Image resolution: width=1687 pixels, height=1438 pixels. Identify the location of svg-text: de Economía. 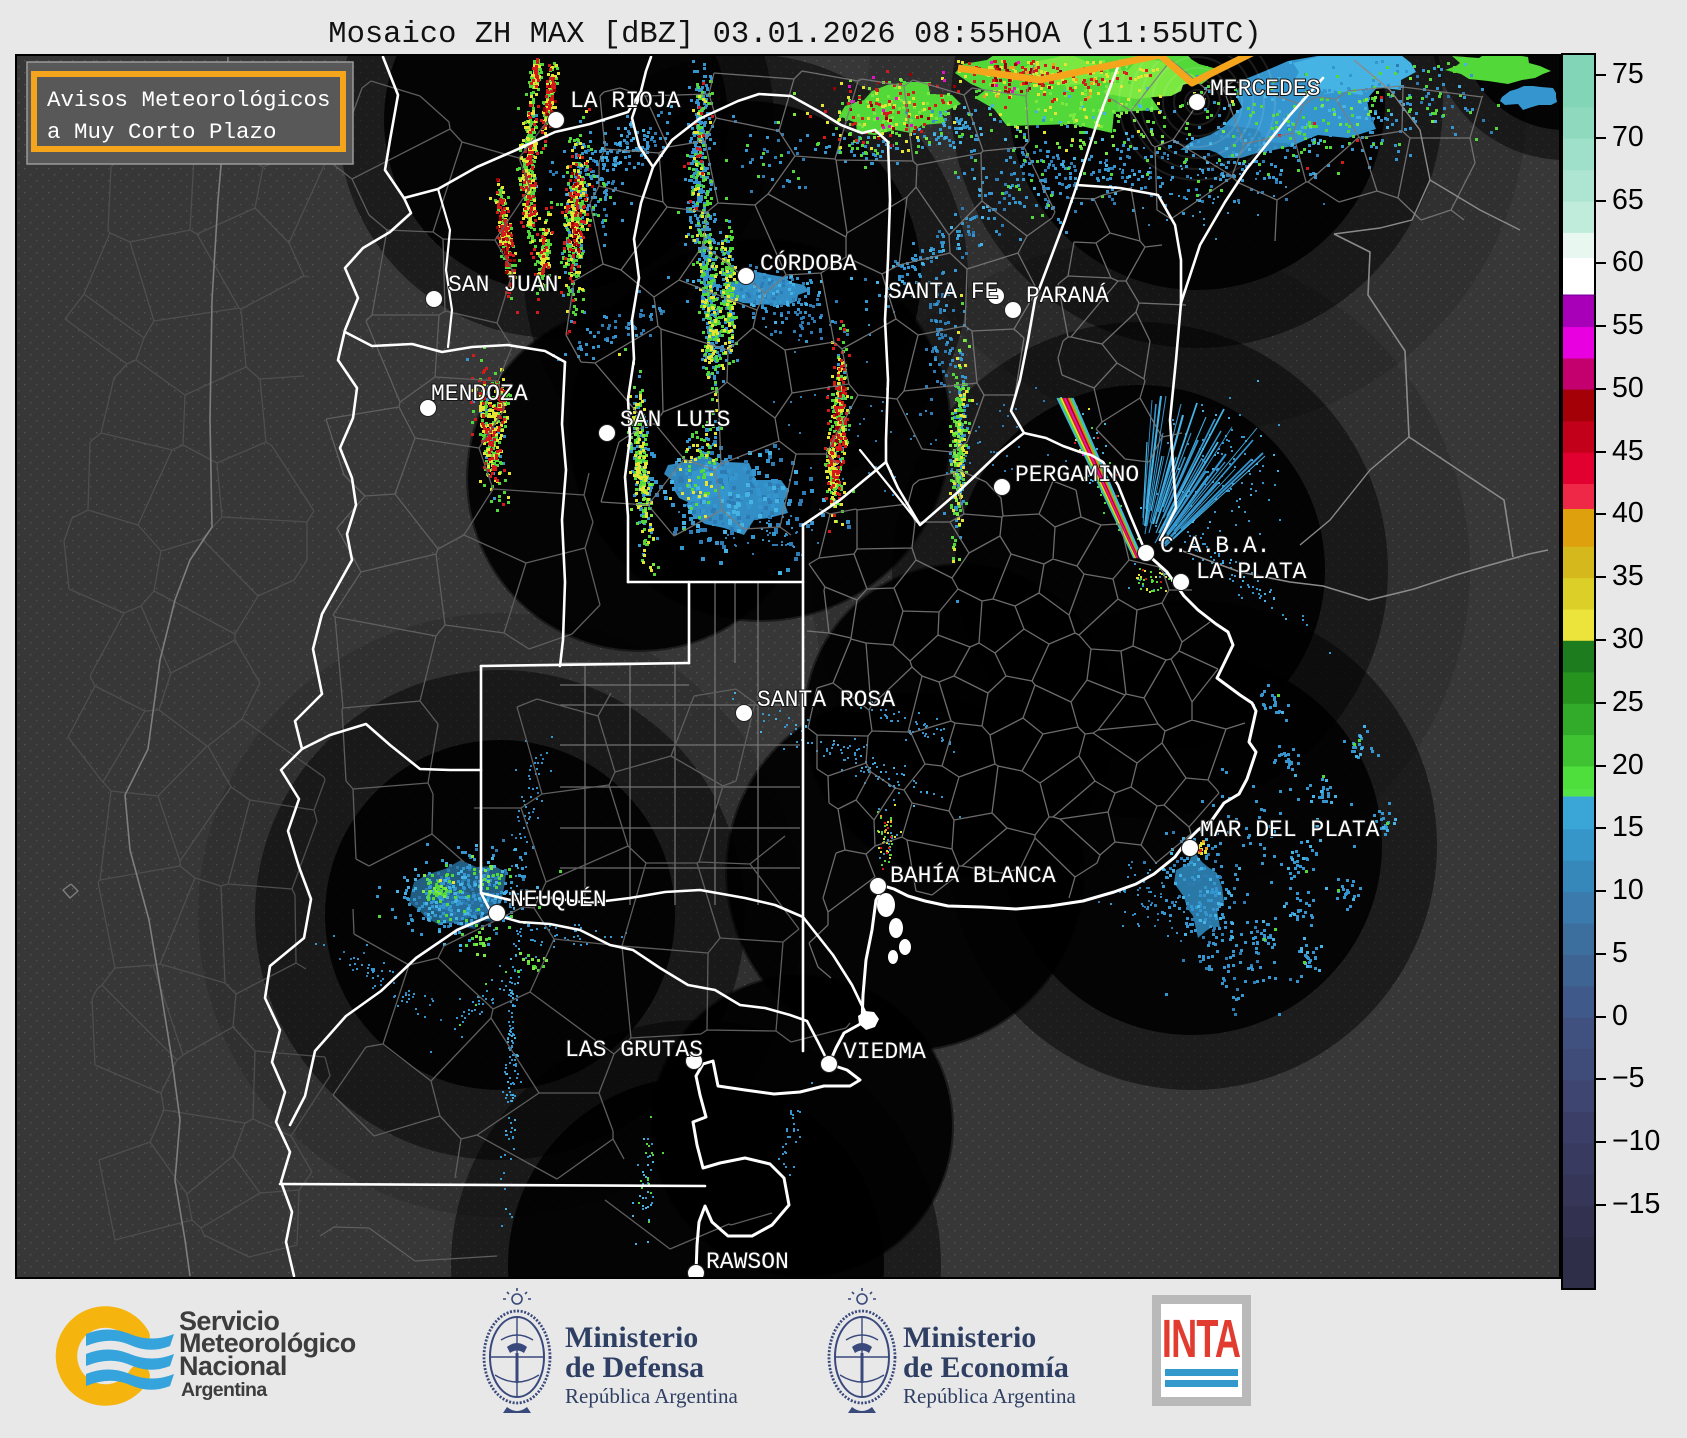
(986, 1367).